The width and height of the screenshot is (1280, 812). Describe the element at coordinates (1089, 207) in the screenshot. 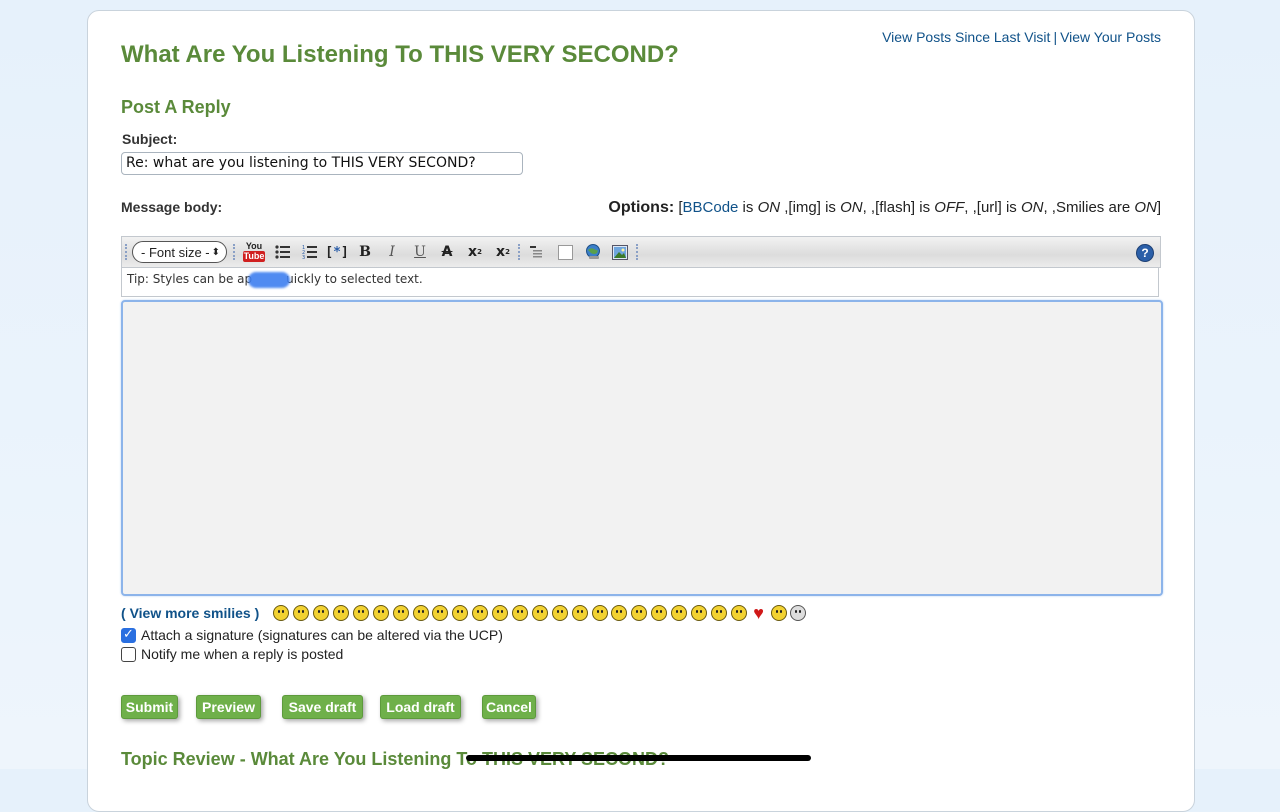

I see `smilies-text: , ,Smilies are` at that location.